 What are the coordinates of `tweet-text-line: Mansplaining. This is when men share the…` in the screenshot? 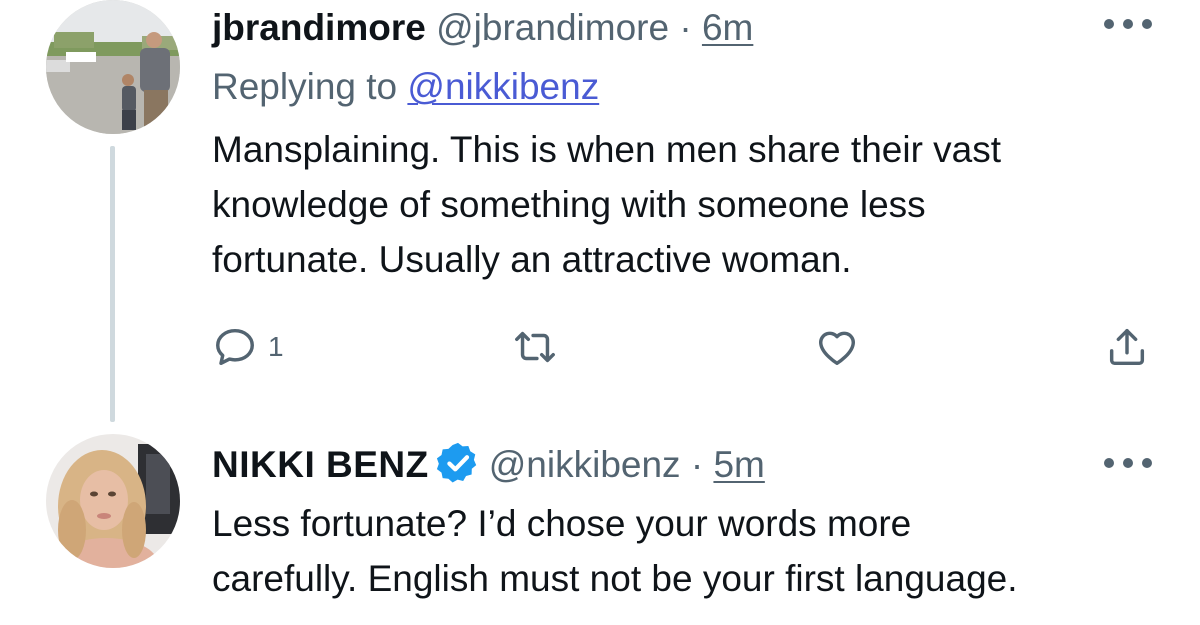 It's located at (607, 149).